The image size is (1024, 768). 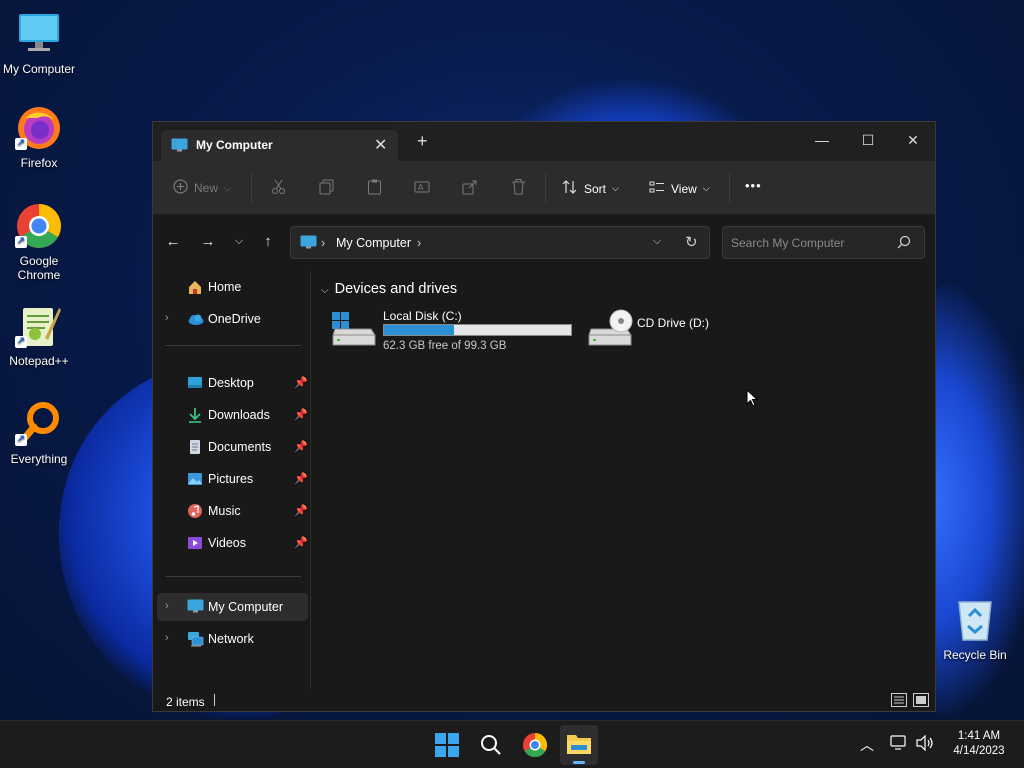 What do you see at coordinates (657, 188) in the screenshot?
I see `view-icon` at bounding box center [657, 188].